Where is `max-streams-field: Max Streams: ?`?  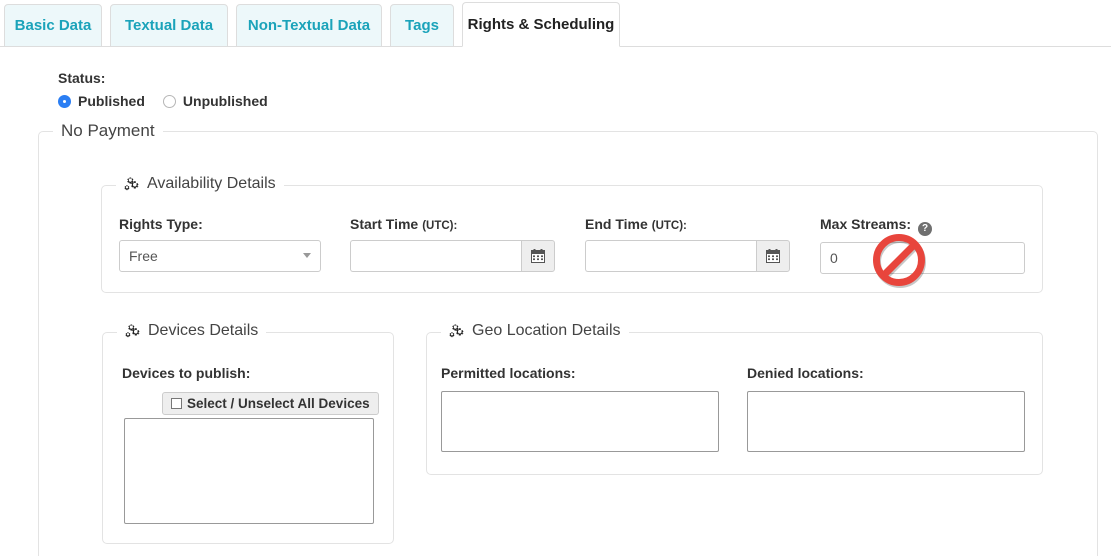 max-streams-field: Max Streams: ? is located at coordinates (922, 245).